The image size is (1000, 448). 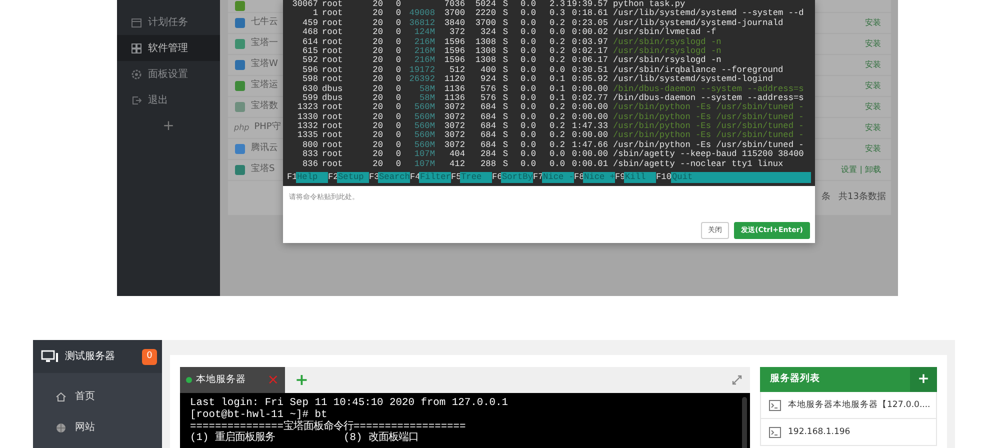 What do you see at coordinates (708, 117) in the screenshot?
I see `process-cell-text: /usr/bin/python -Es /usr/sbin/tuned -` at bounding box center [708, 117].